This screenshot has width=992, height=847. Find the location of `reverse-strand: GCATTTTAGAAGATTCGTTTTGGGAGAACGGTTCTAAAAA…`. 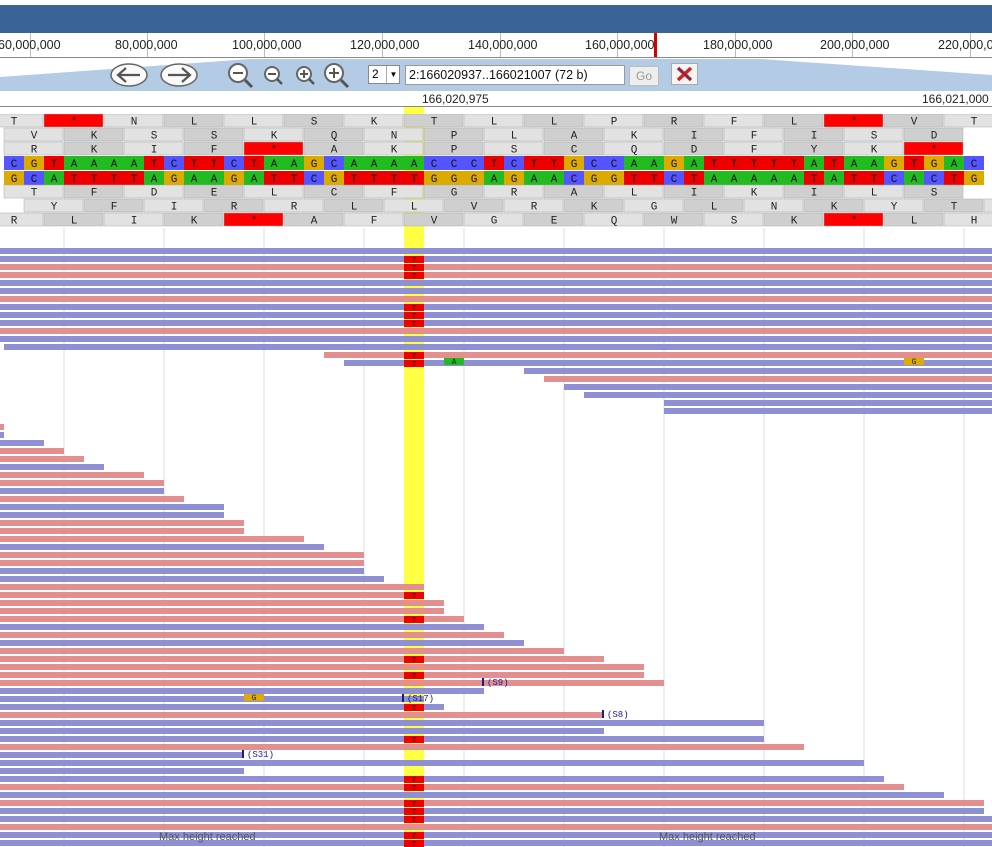

reverse-strand: GCATTTTAGAAGATTCGTTTTGGGAGAACGGTTCTAAAAA… is located at coordinates (494, 178).